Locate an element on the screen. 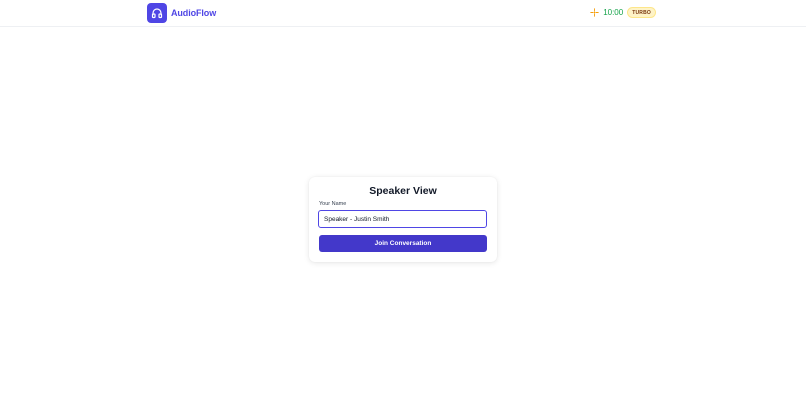 The image size is (806, 409). brand-logo is located at coordinates (157, 13).